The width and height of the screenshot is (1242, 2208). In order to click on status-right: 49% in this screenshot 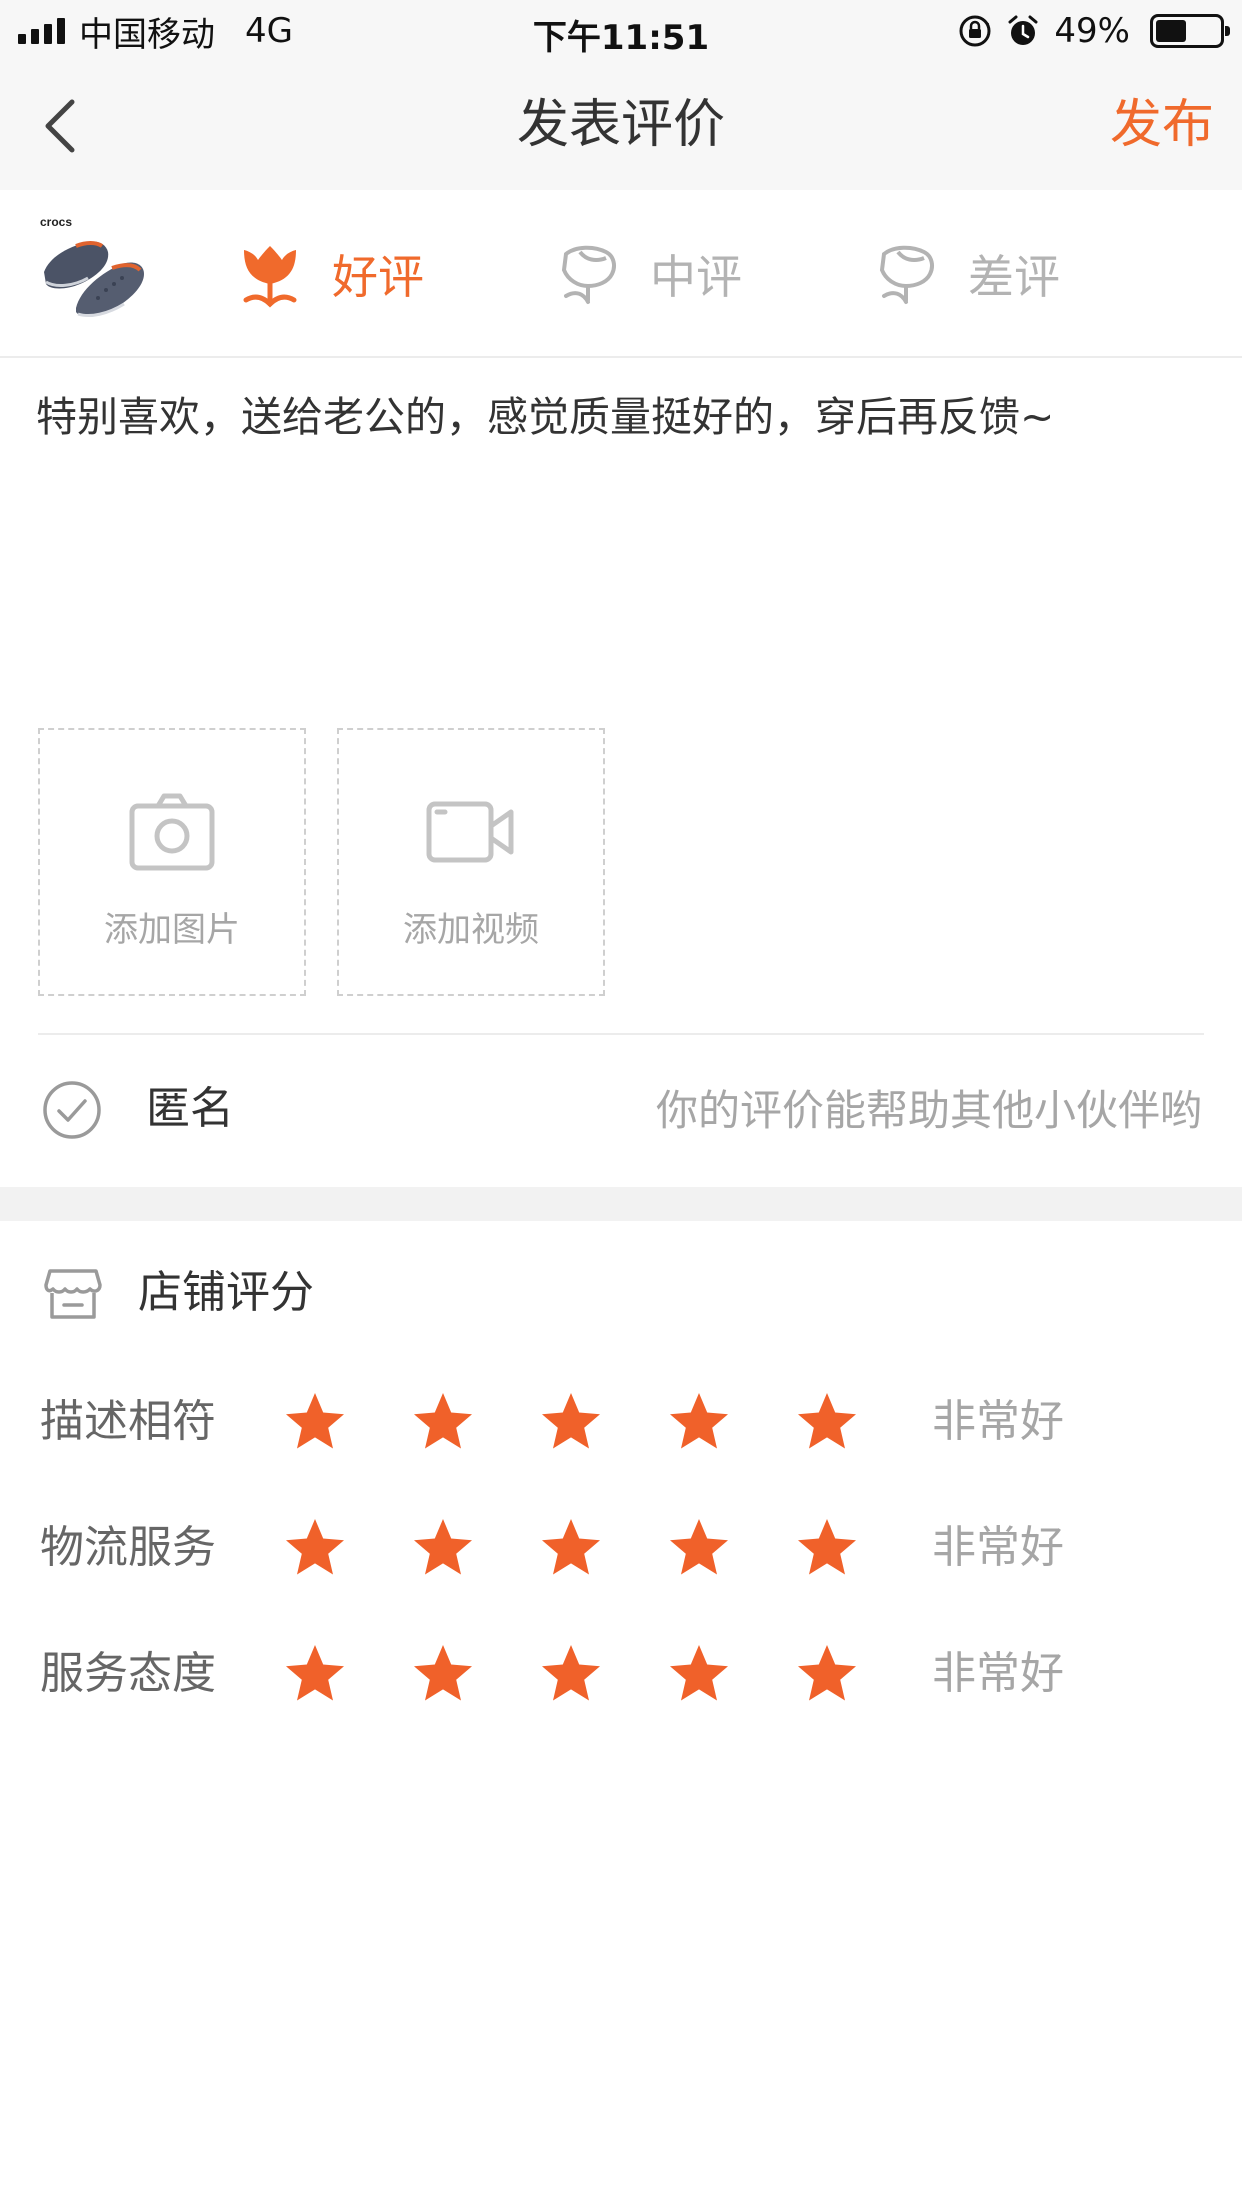, I will do `click(1094, 31)`.